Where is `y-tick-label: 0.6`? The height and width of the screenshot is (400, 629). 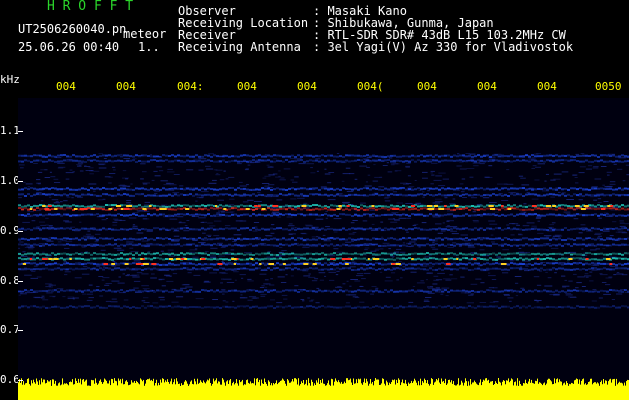 y-tick-label: 0.6 is located at coordinates (10, 379).